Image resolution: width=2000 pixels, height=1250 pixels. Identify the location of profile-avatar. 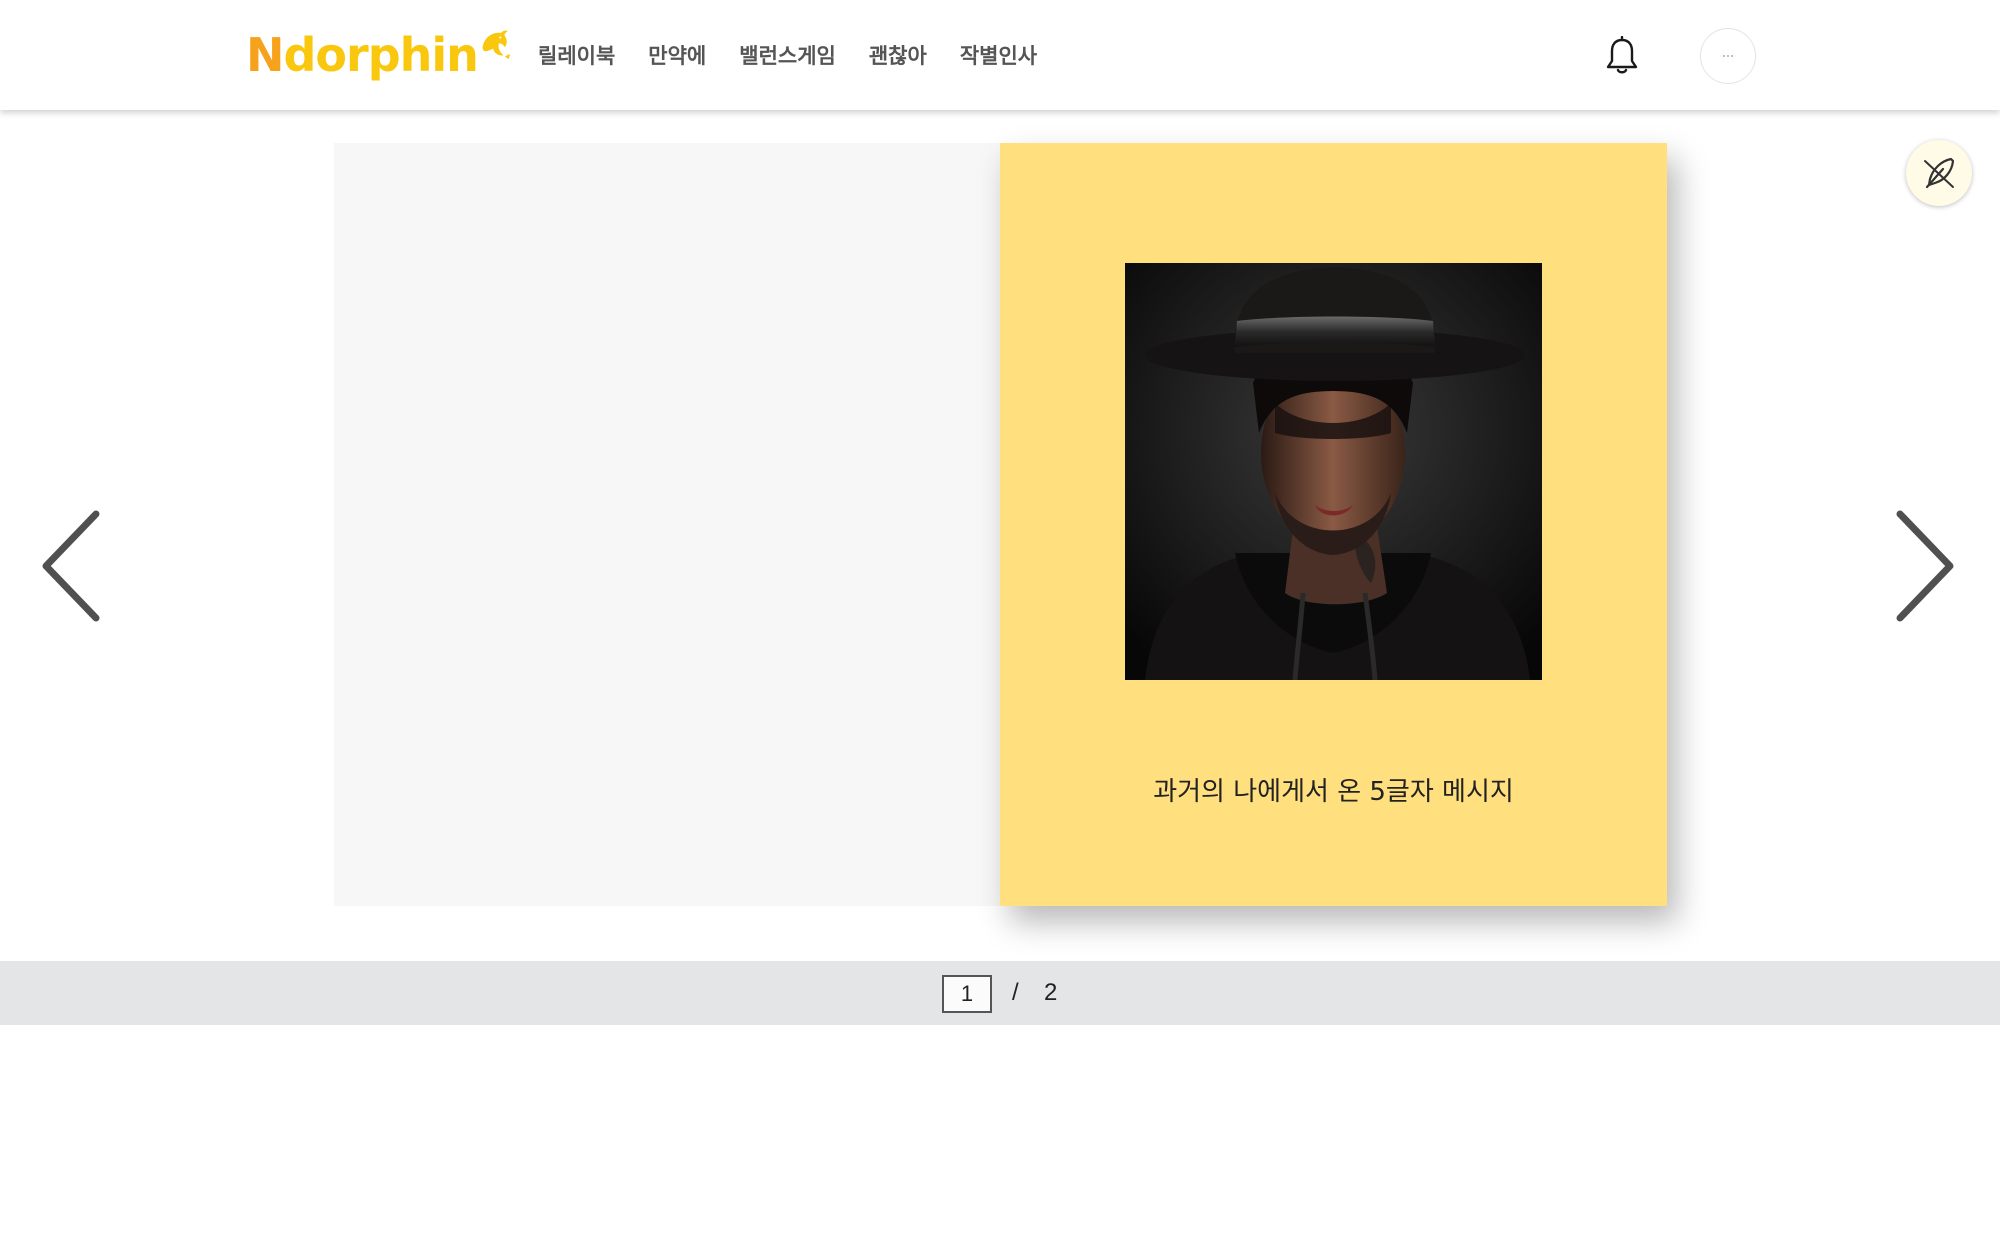
(1728, 56).